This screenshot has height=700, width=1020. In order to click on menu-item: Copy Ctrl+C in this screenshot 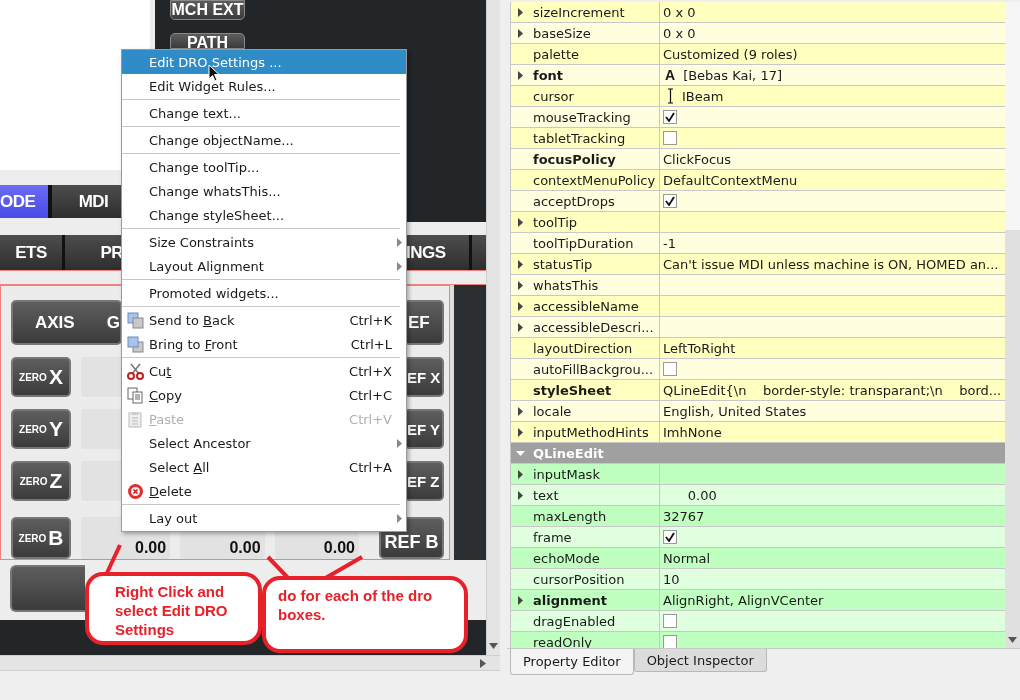, I will do `click(264, 395)`.